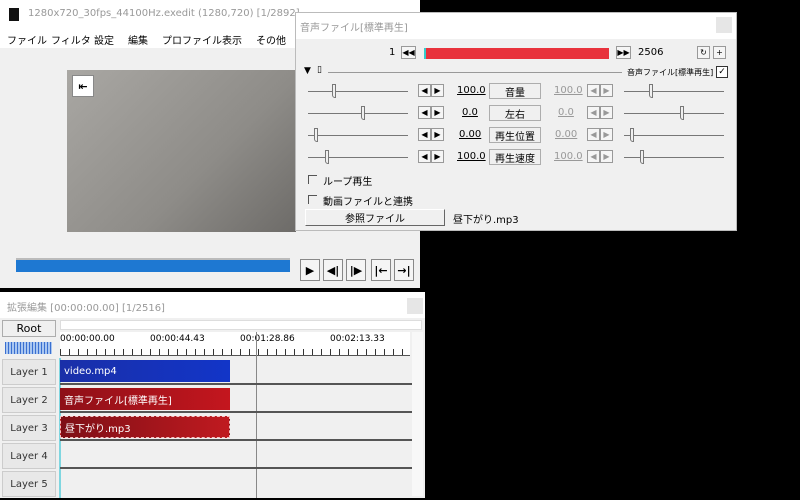 The image size is (800, 500). Describe the element at coordinates (177, 339) in the screenshot. I see `tick-label: 00:00:44.43` at that location.